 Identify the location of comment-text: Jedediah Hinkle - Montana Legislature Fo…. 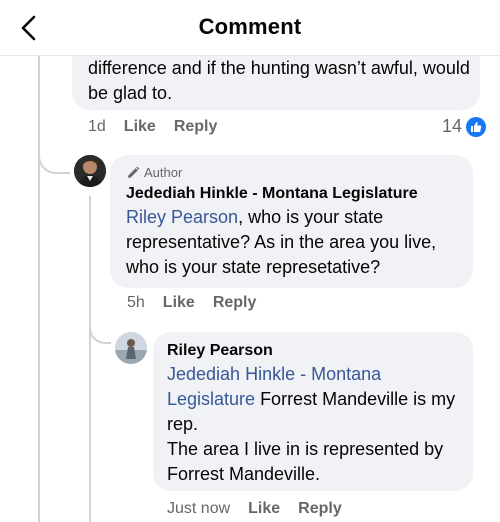
(317, 424).